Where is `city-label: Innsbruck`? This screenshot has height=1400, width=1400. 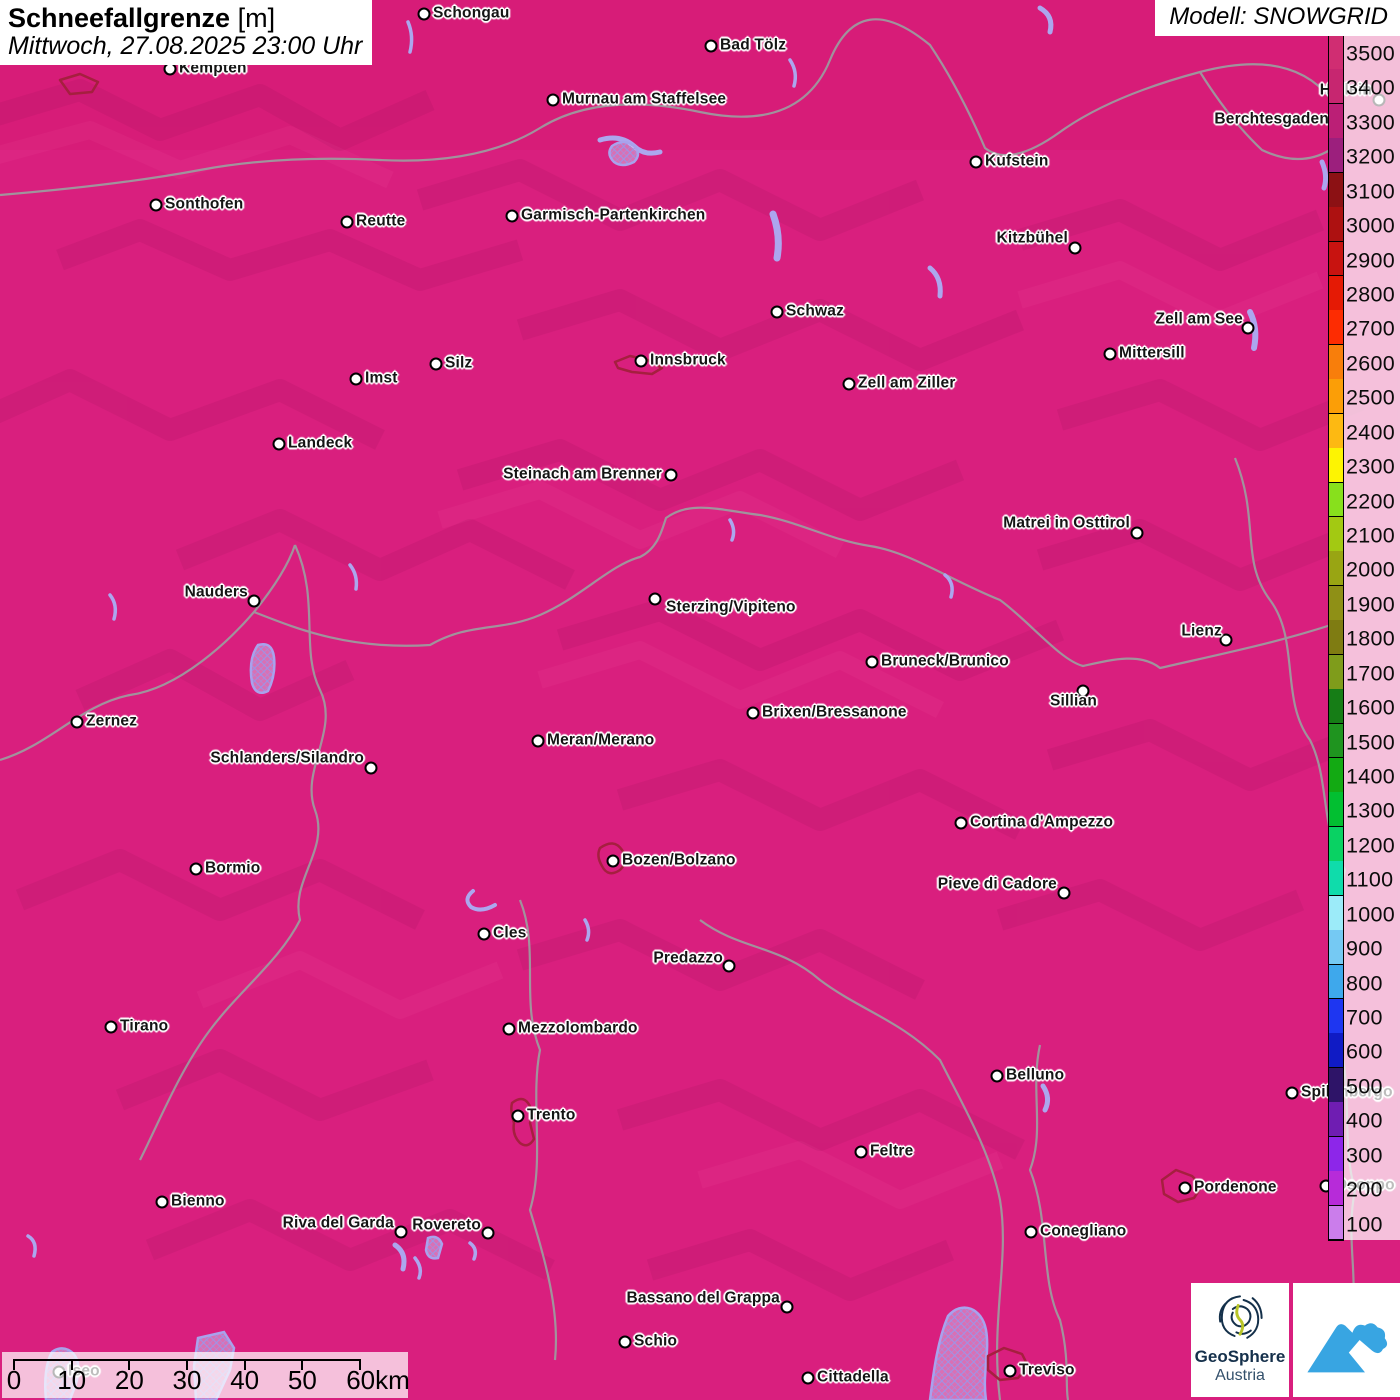 city-label: Innsbruck is located at coordinates (688, 360).